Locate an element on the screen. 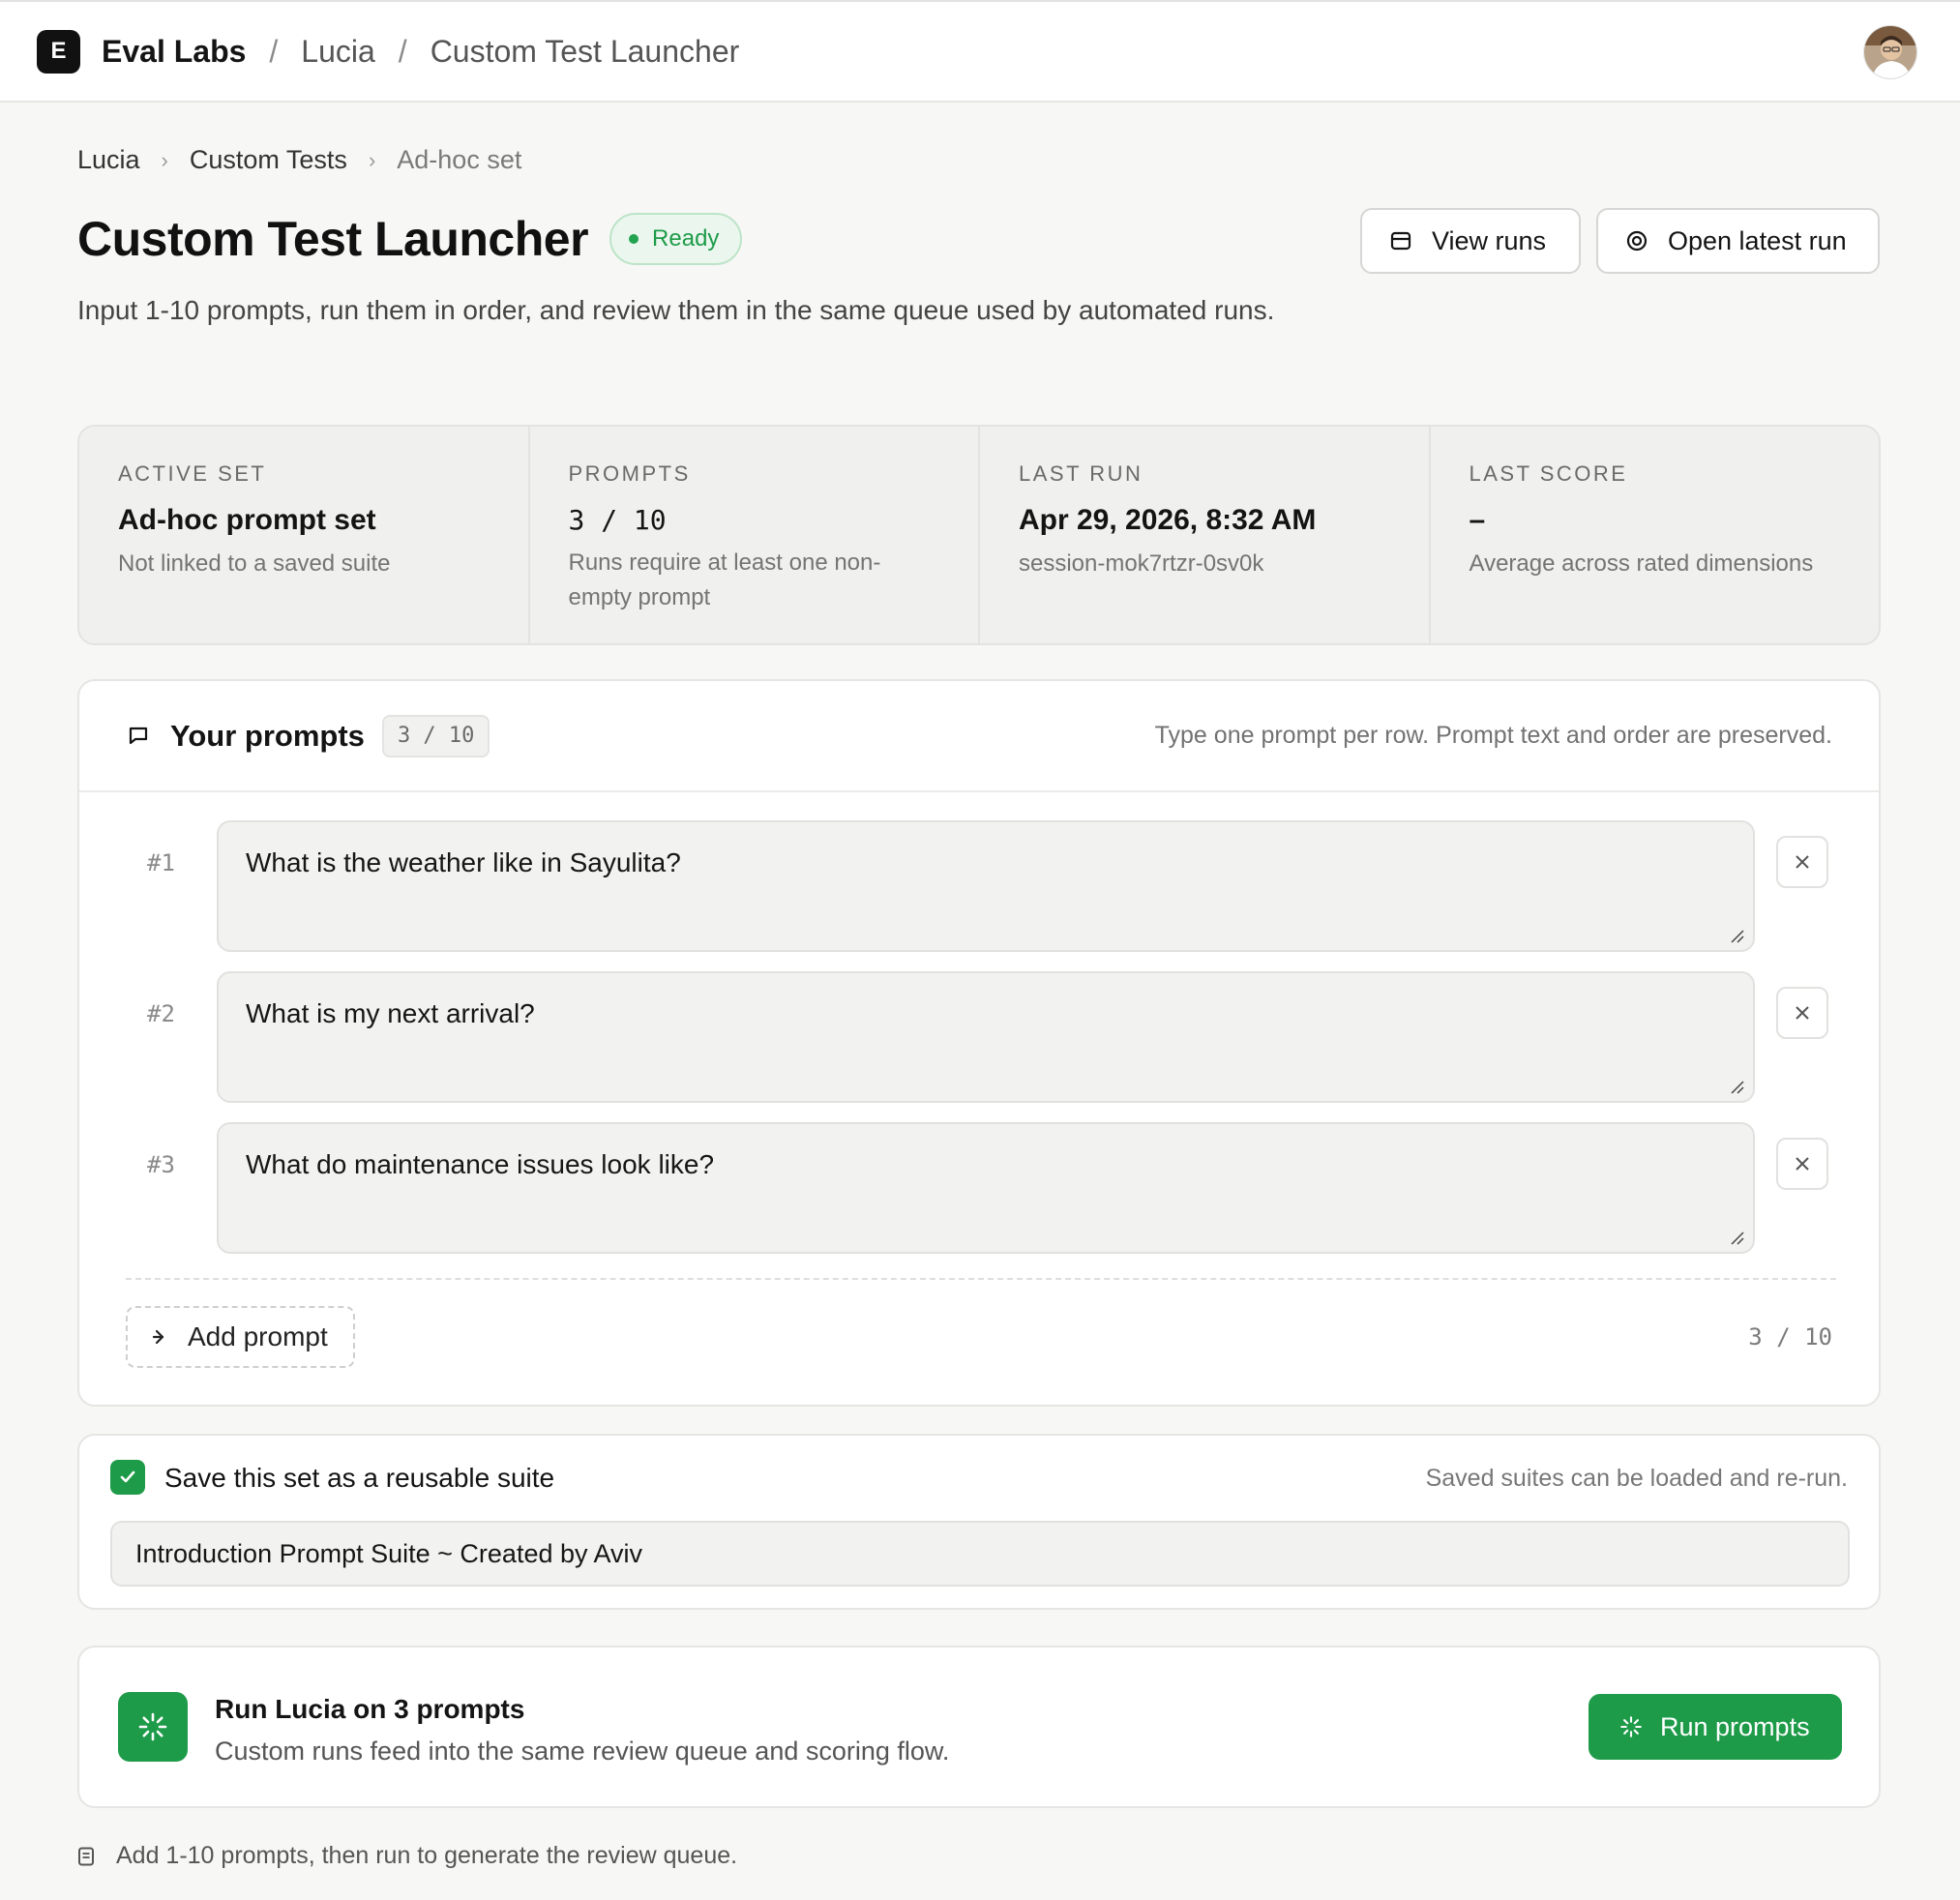  stat-label: LAST SCORE is located at coordinates (1549, 473).